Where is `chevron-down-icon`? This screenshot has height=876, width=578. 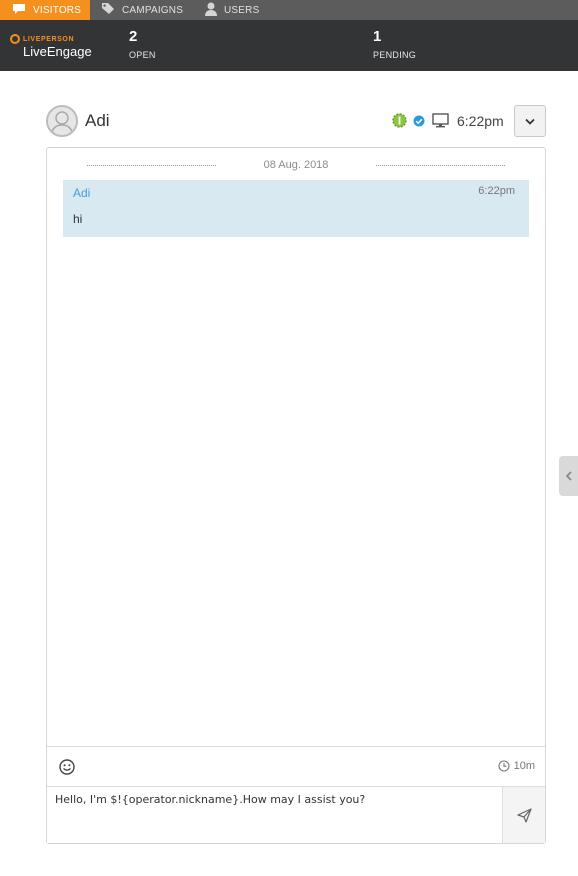
chevron-down-icon is located at coordinates (530, 121).